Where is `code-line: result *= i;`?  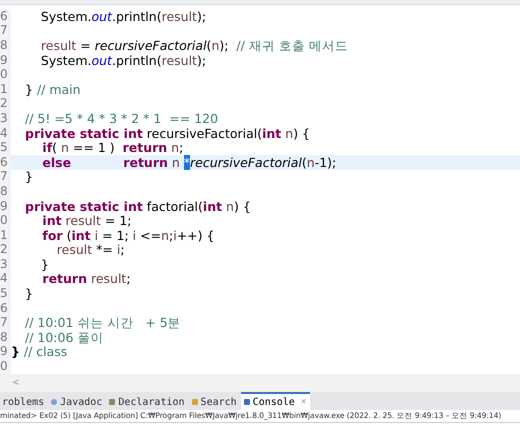
code-line: result *= i; is located at coordinates (90, 250).